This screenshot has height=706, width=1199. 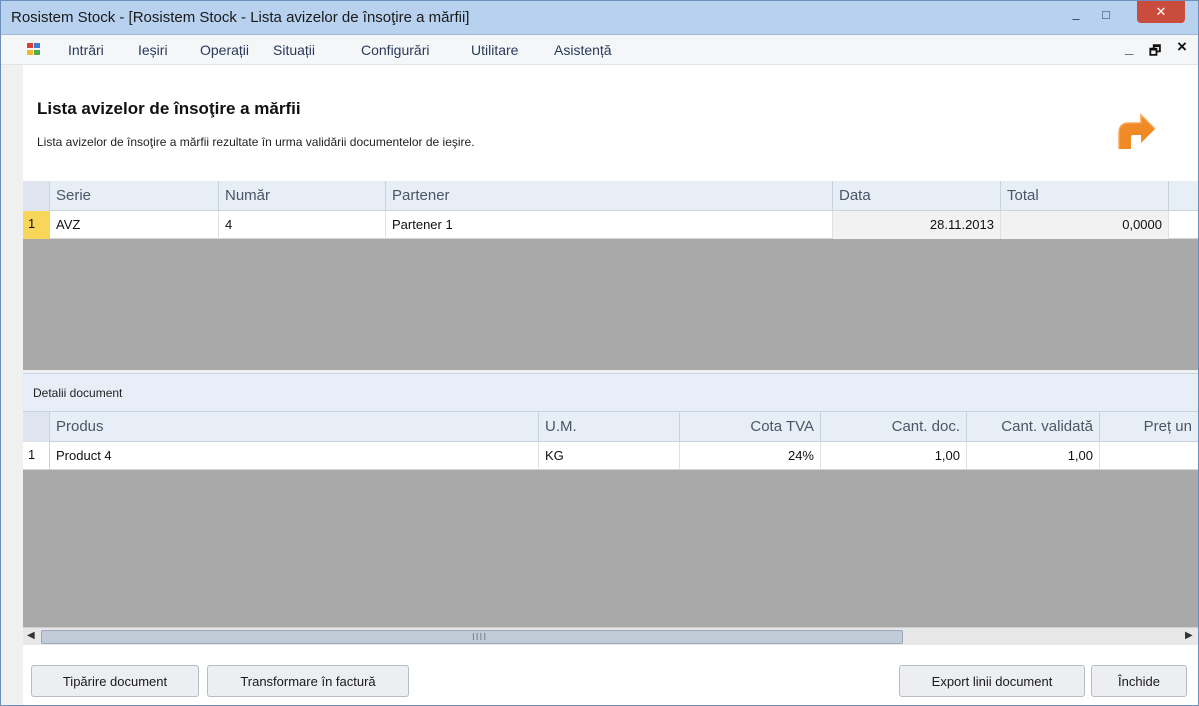 I want to click on details-section-label: Detalii document, so click(x=610, y=392).